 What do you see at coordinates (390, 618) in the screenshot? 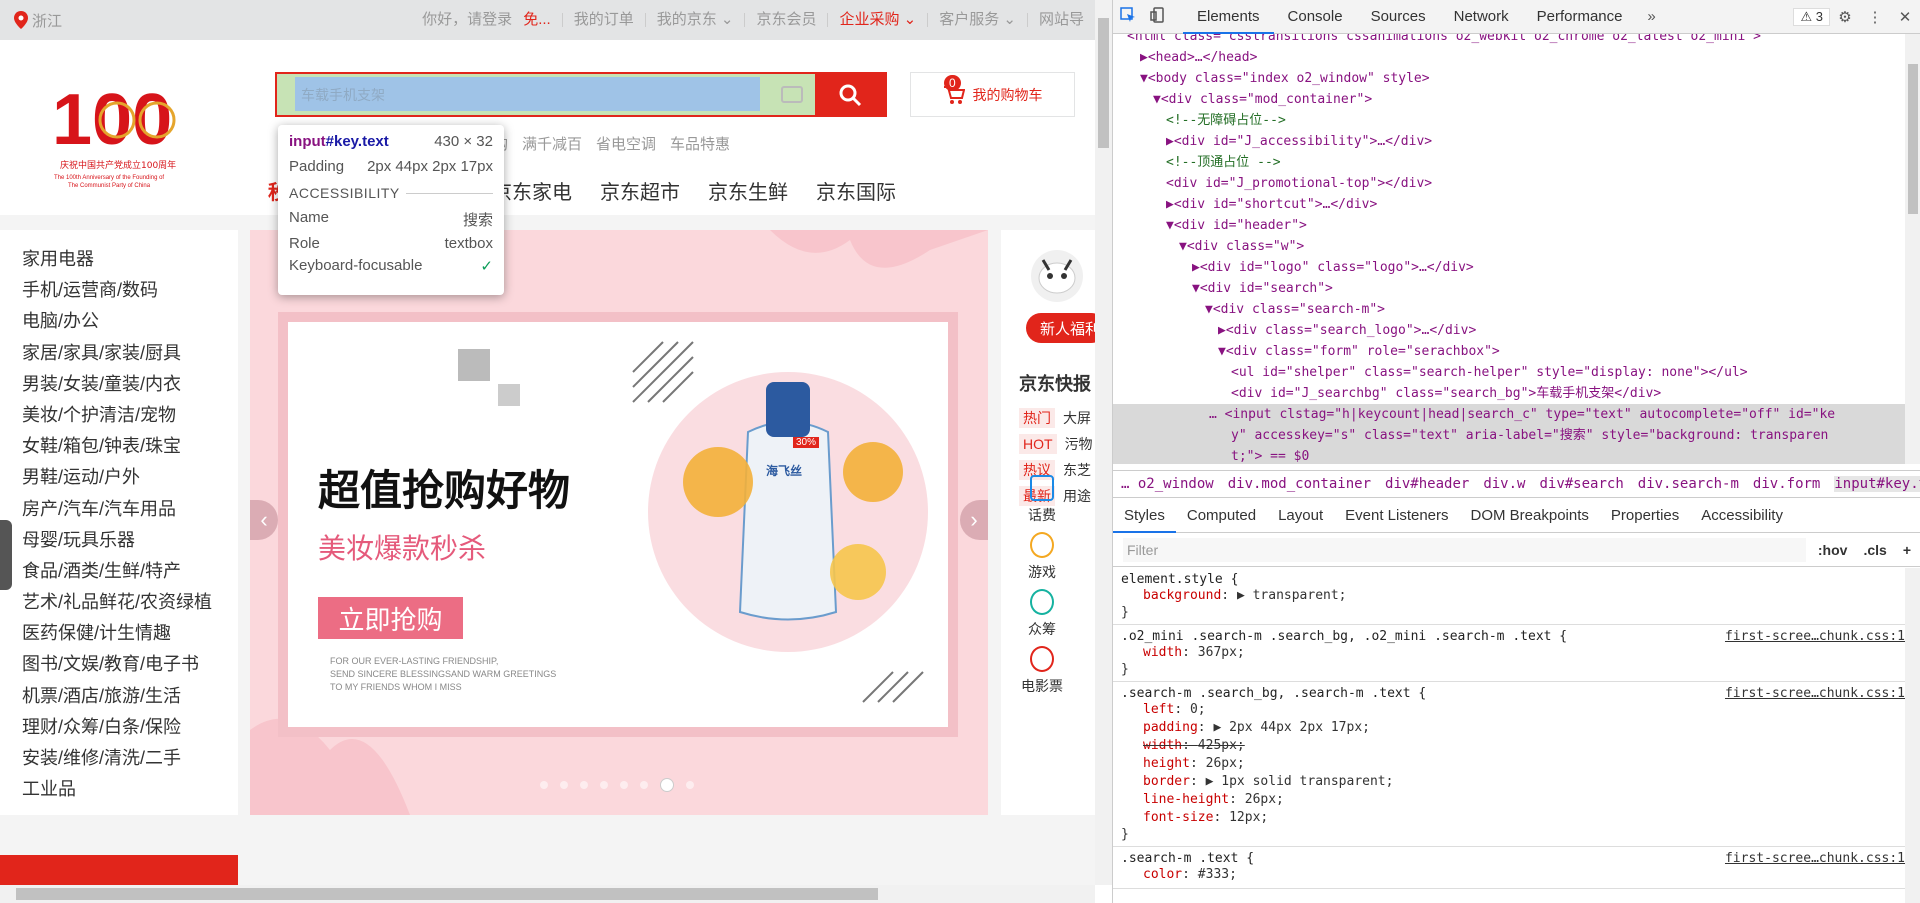
I see `banner-cta-button: 立即抢购` at bounding box center [390, 618].